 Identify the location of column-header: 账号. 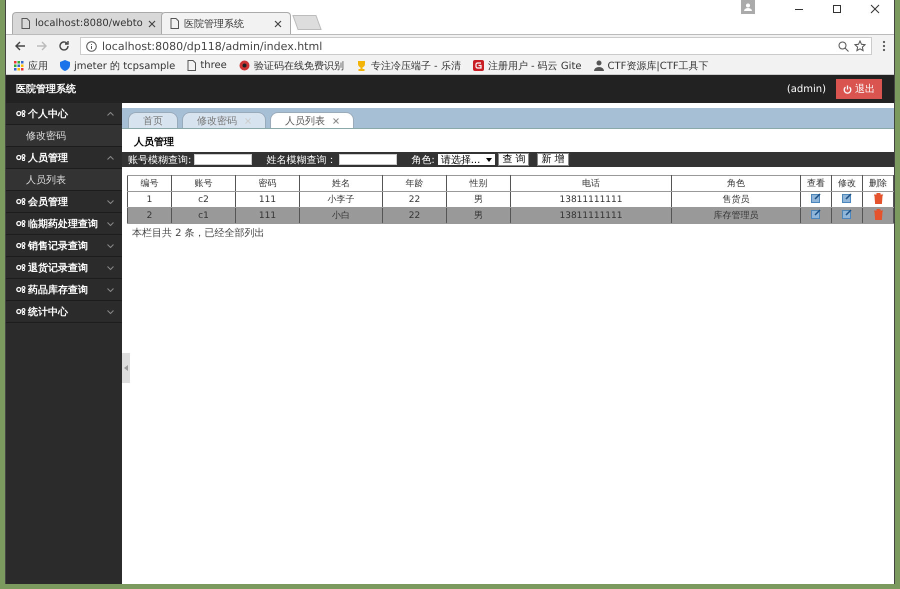
(204, 184).